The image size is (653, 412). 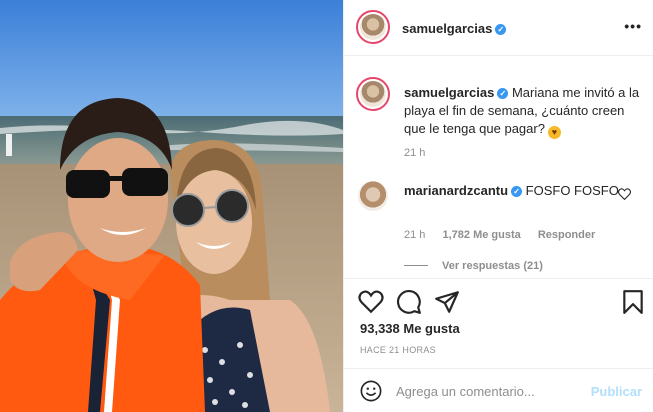 I want to click on commenter-avatar, so click(x=373, y=196).